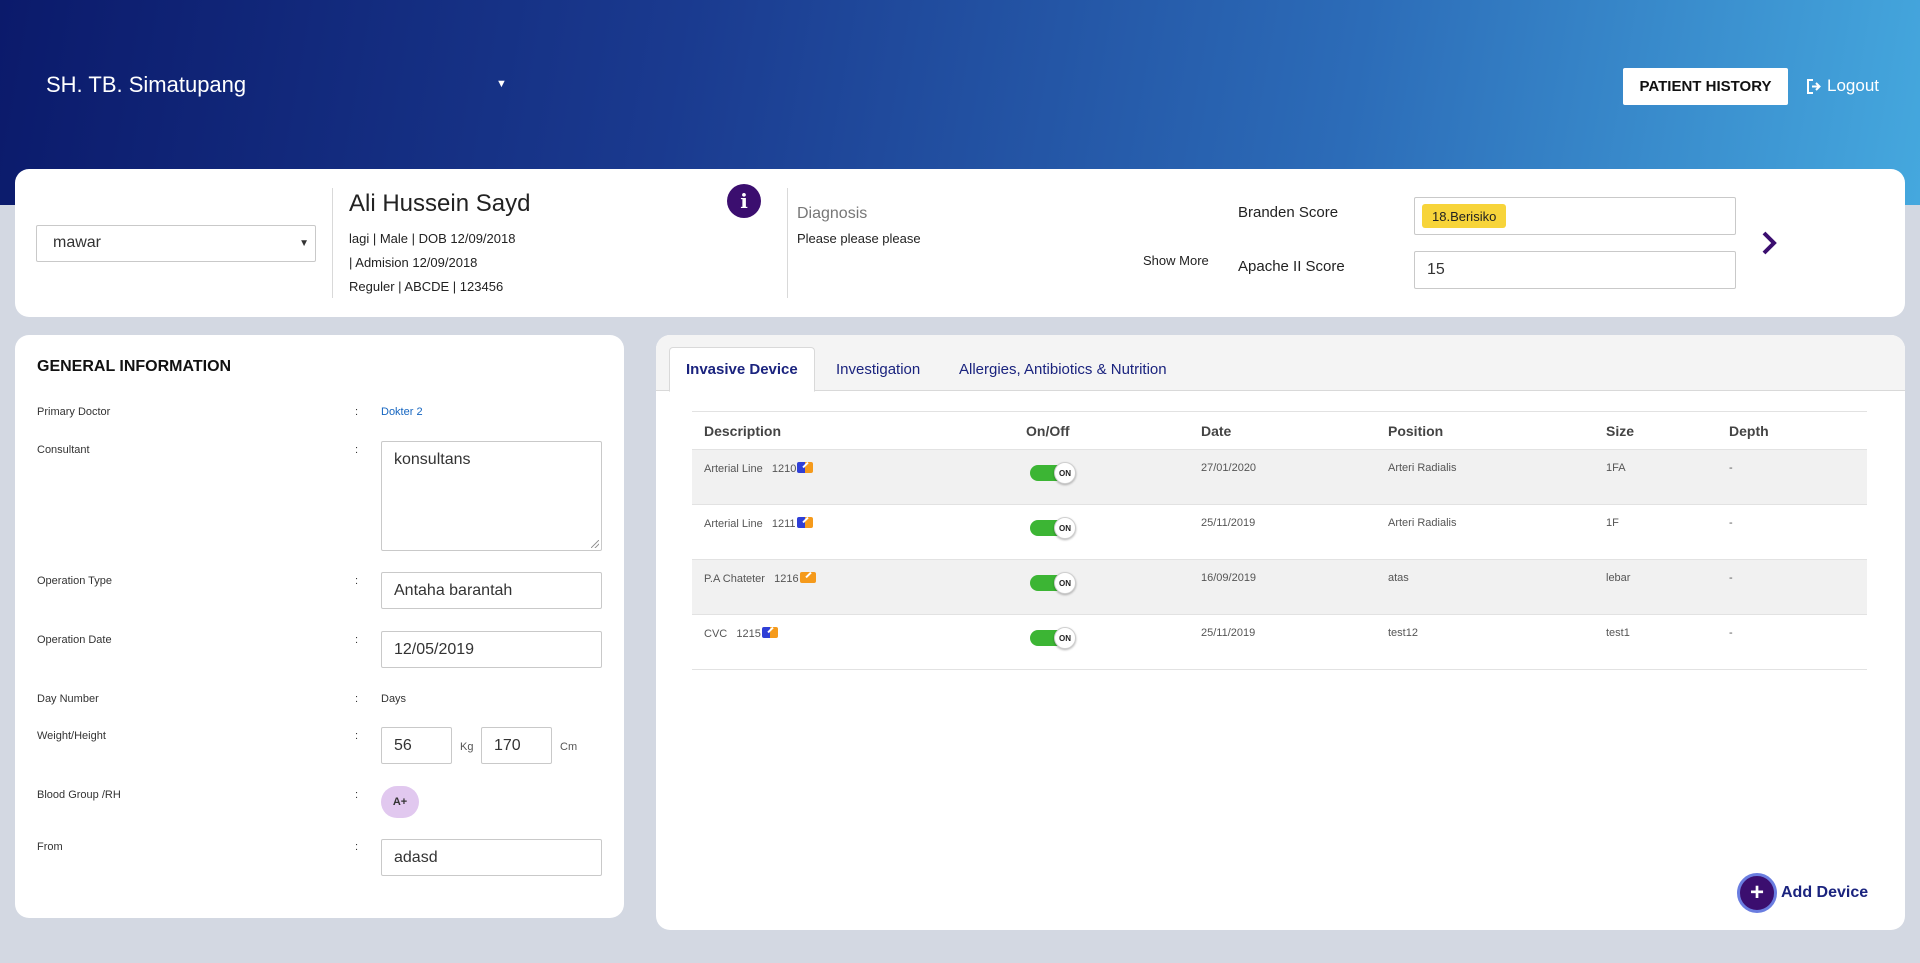 Image resolution: width=1920 pixels, height=963 pixels. I want to click on diagnosis-title: Diagnosis, so click(832, 213).